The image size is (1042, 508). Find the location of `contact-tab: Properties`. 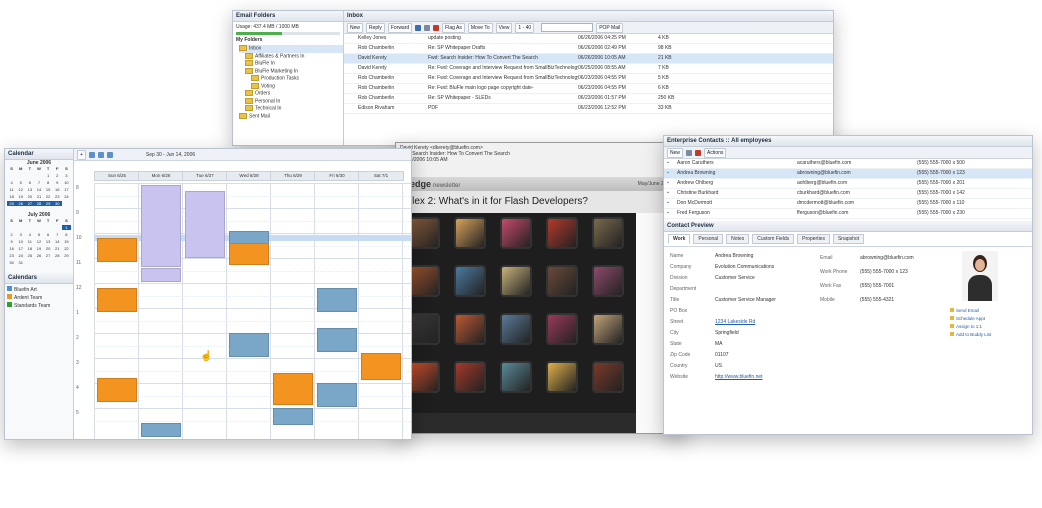

contact-tab: Properties is located at coordinates (813, 239).